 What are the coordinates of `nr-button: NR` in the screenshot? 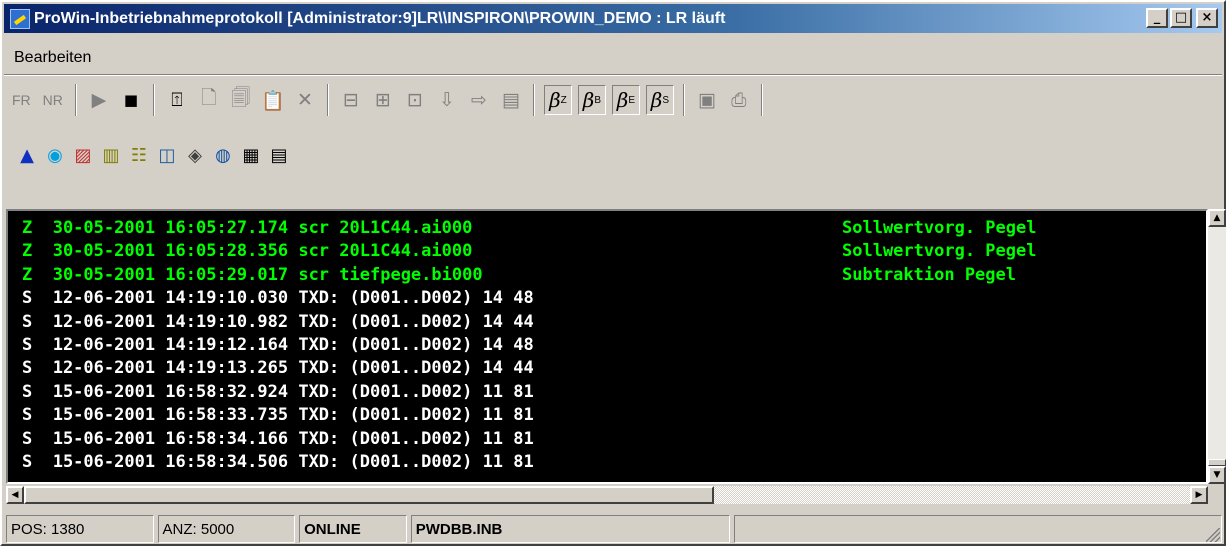 It's located at (53, 100).